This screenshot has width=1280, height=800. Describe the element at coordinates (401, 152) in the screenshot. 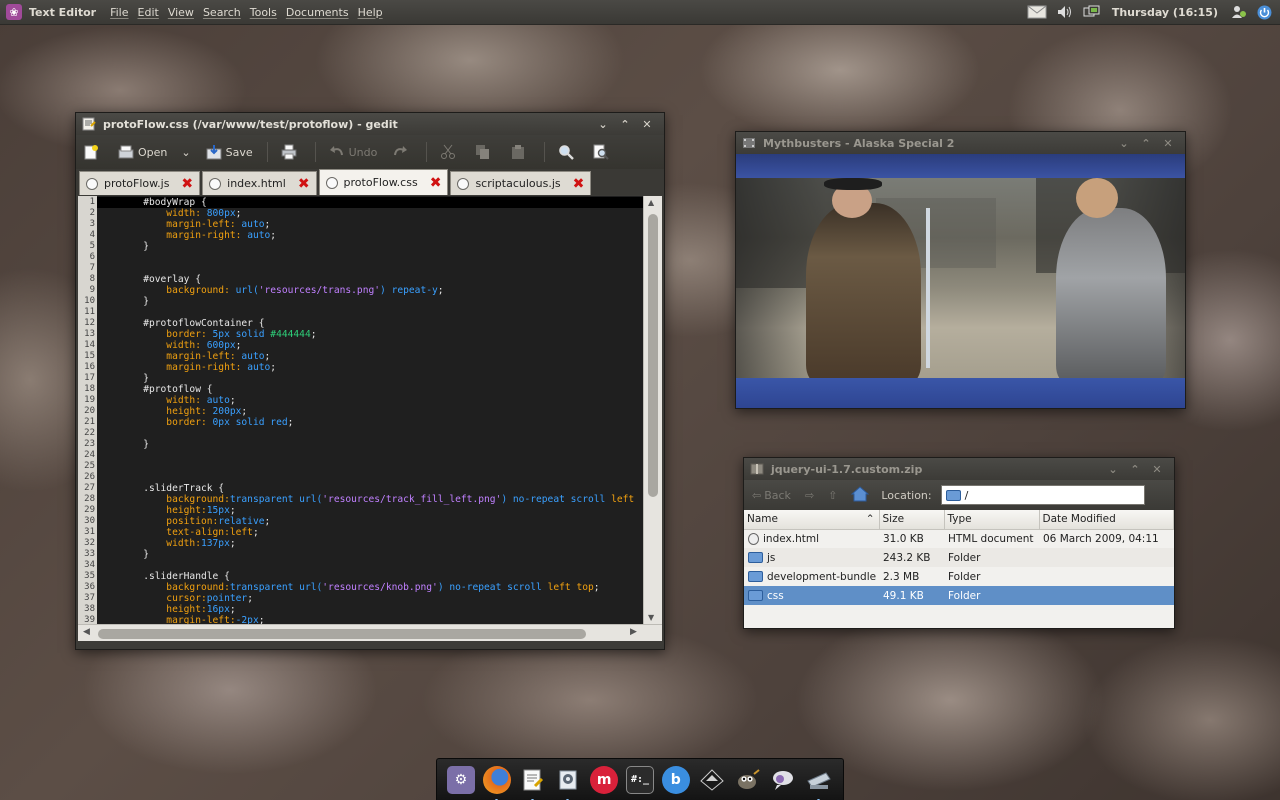

I see `redo-button` at that location.